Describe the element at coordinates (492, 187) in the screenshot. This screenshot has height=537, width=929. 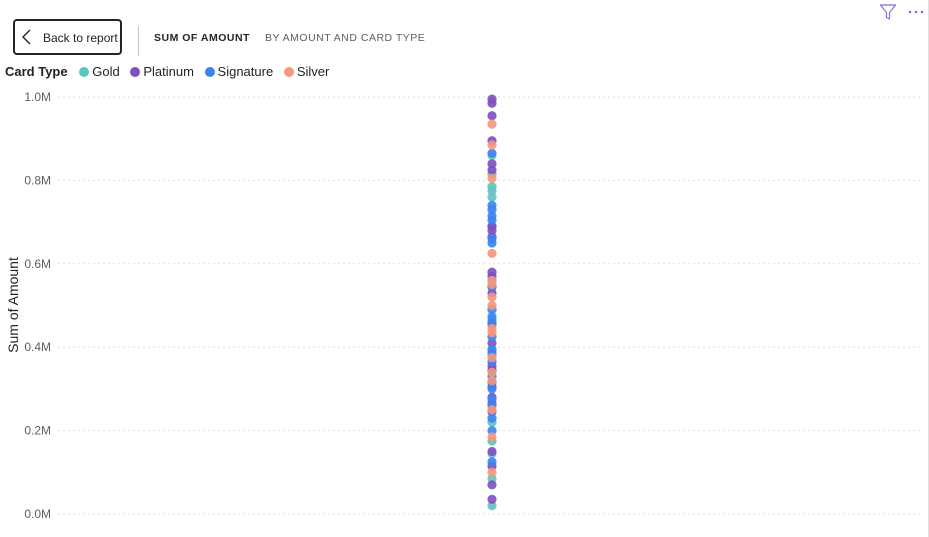
I see `data-point-gold` at that location.